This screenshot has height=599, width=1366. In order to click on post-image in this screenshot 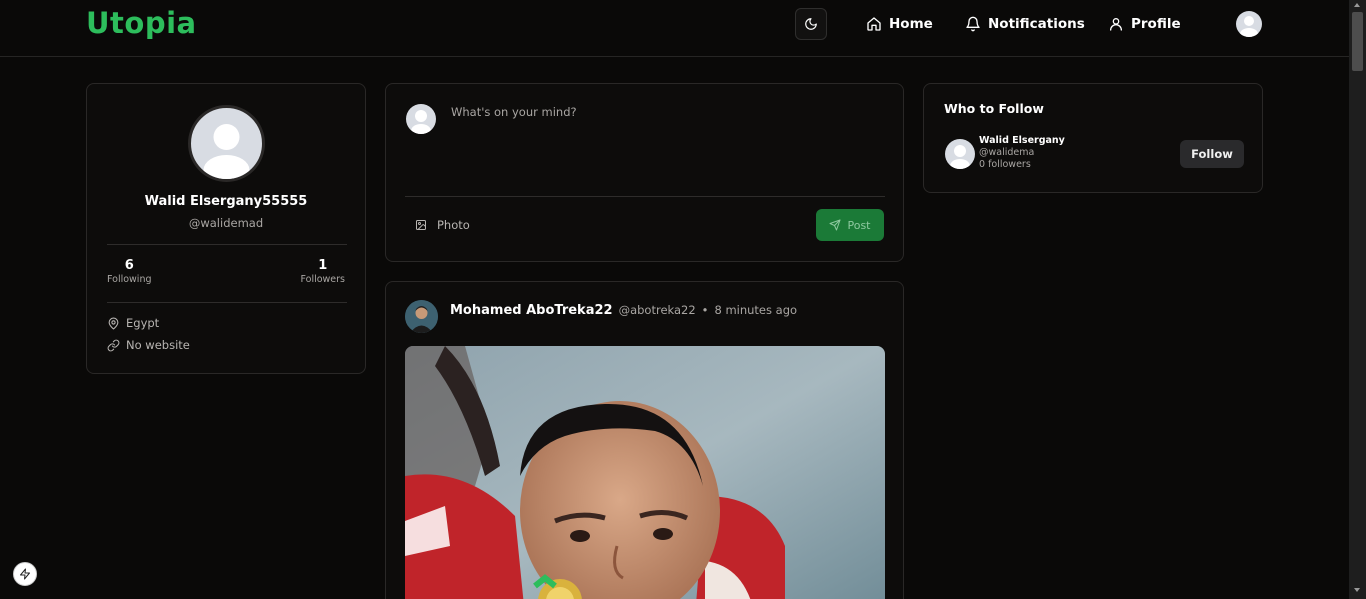, I will do `click(645, 472)`.